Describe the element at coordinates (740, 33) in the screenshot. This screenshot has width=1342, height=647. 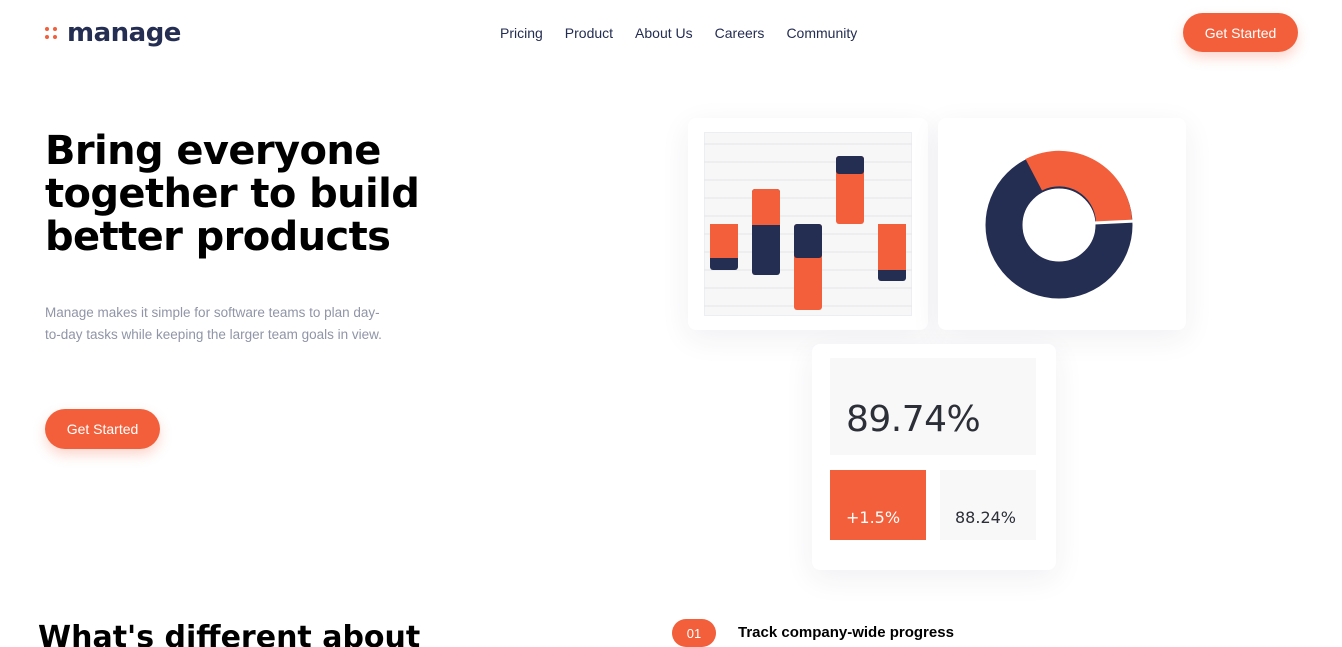
I see `nav-link-careers: Careers` at that location.